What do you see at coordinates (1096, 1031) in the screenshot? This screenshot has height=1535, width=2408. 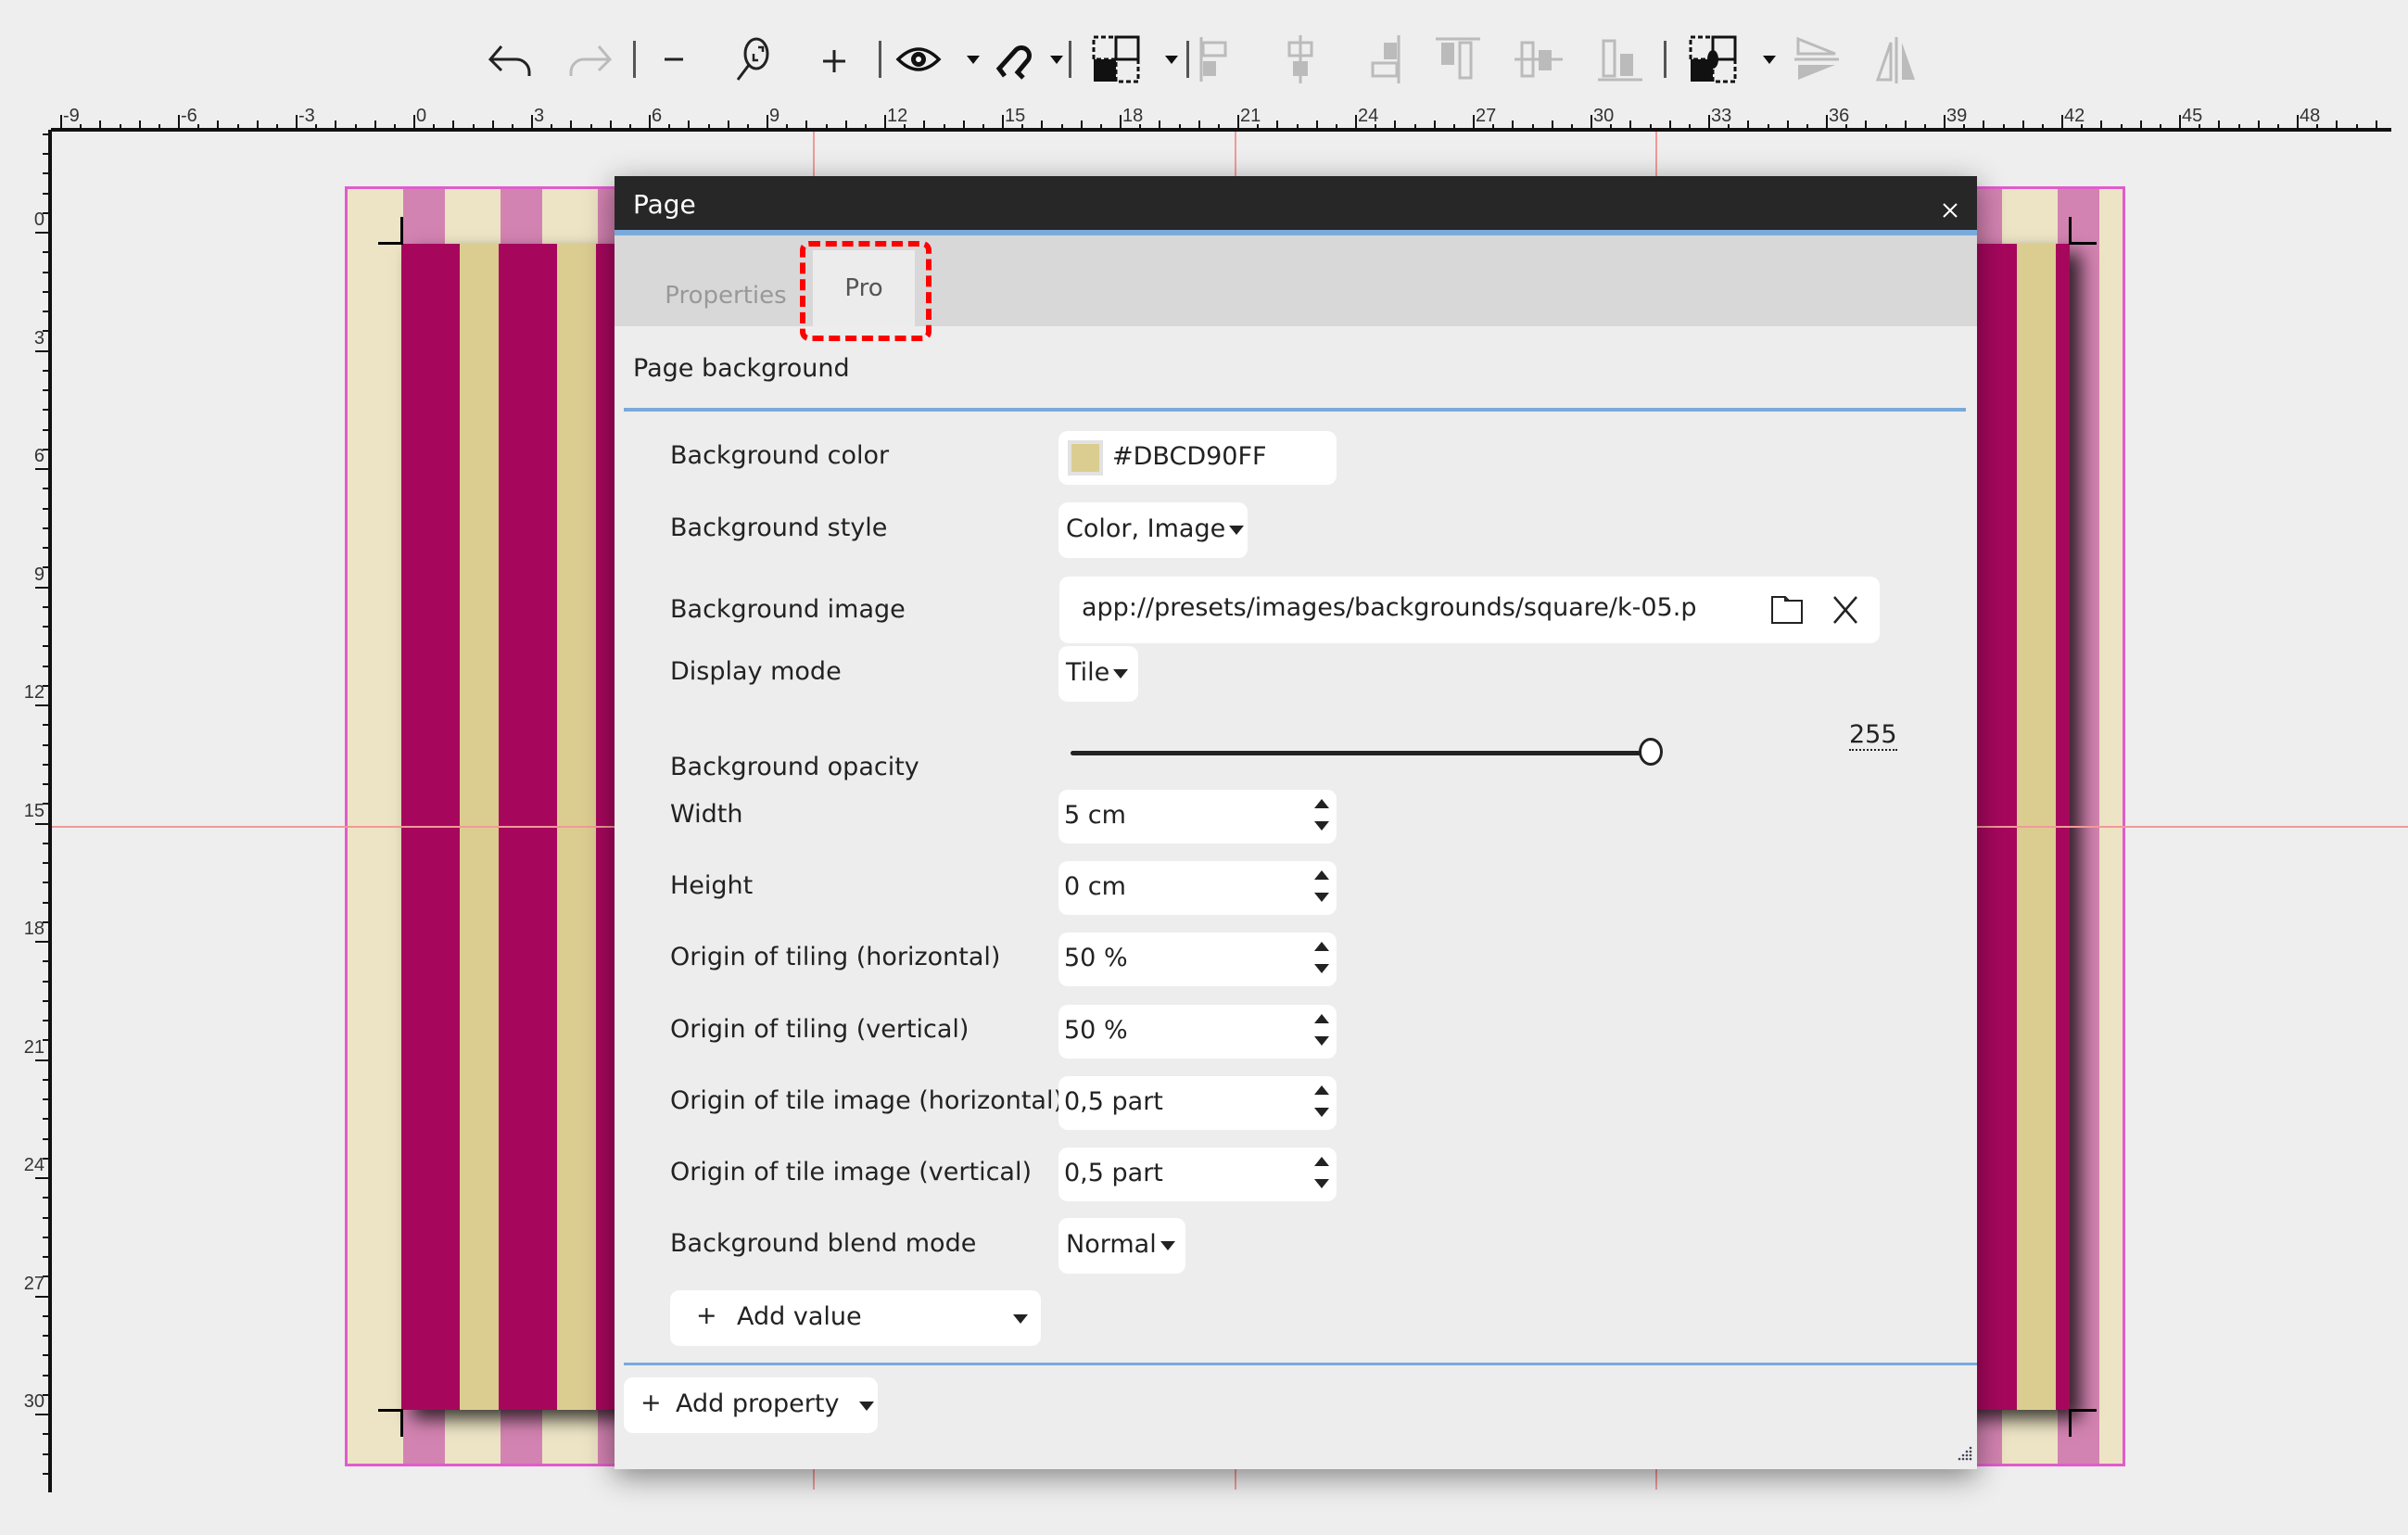 I see `origin-tiling-v-value: 50 %` at bounding box center [1096, 1031].